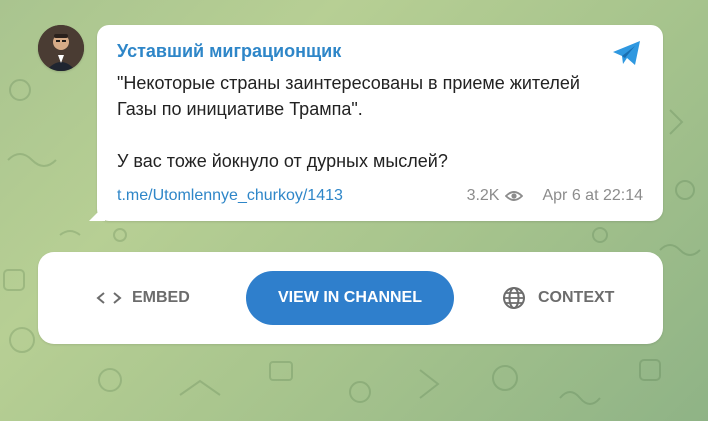 This screenshot has width=708, height=421. What do you see at coordinates (161, 297) in the screenshot?
I see `embed-label: EMBED` at bounding box center [161, 297].